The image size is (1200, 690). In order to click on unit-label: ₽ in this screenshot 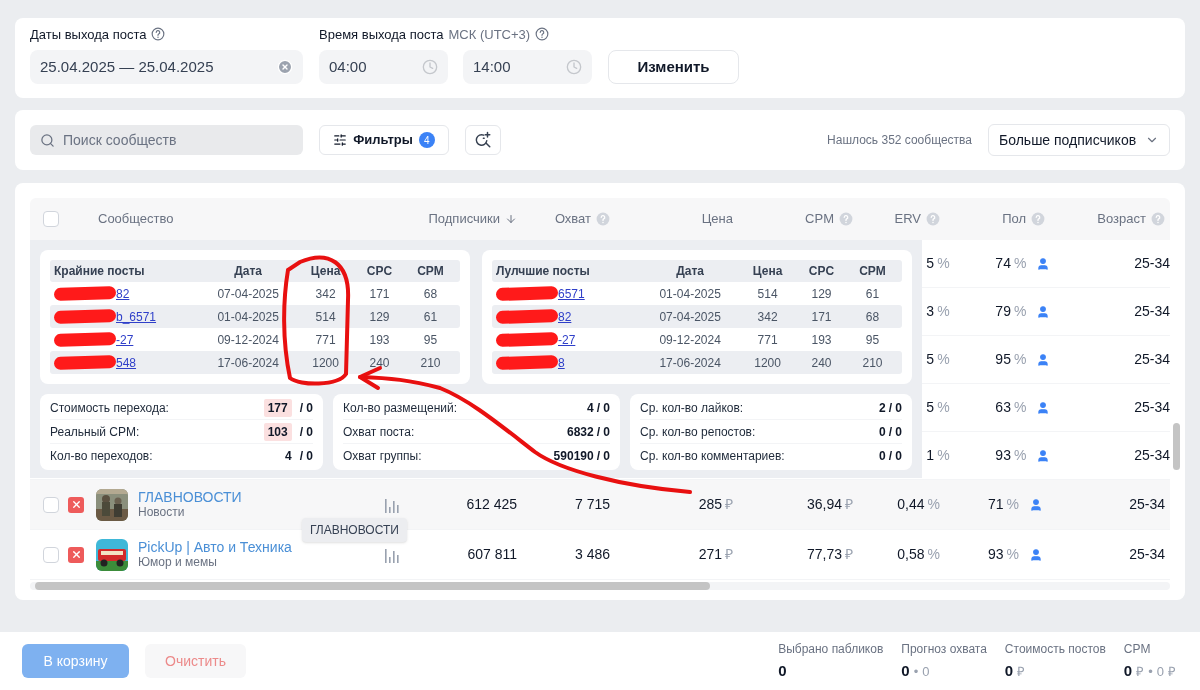, I will do `click(729, 504)`.